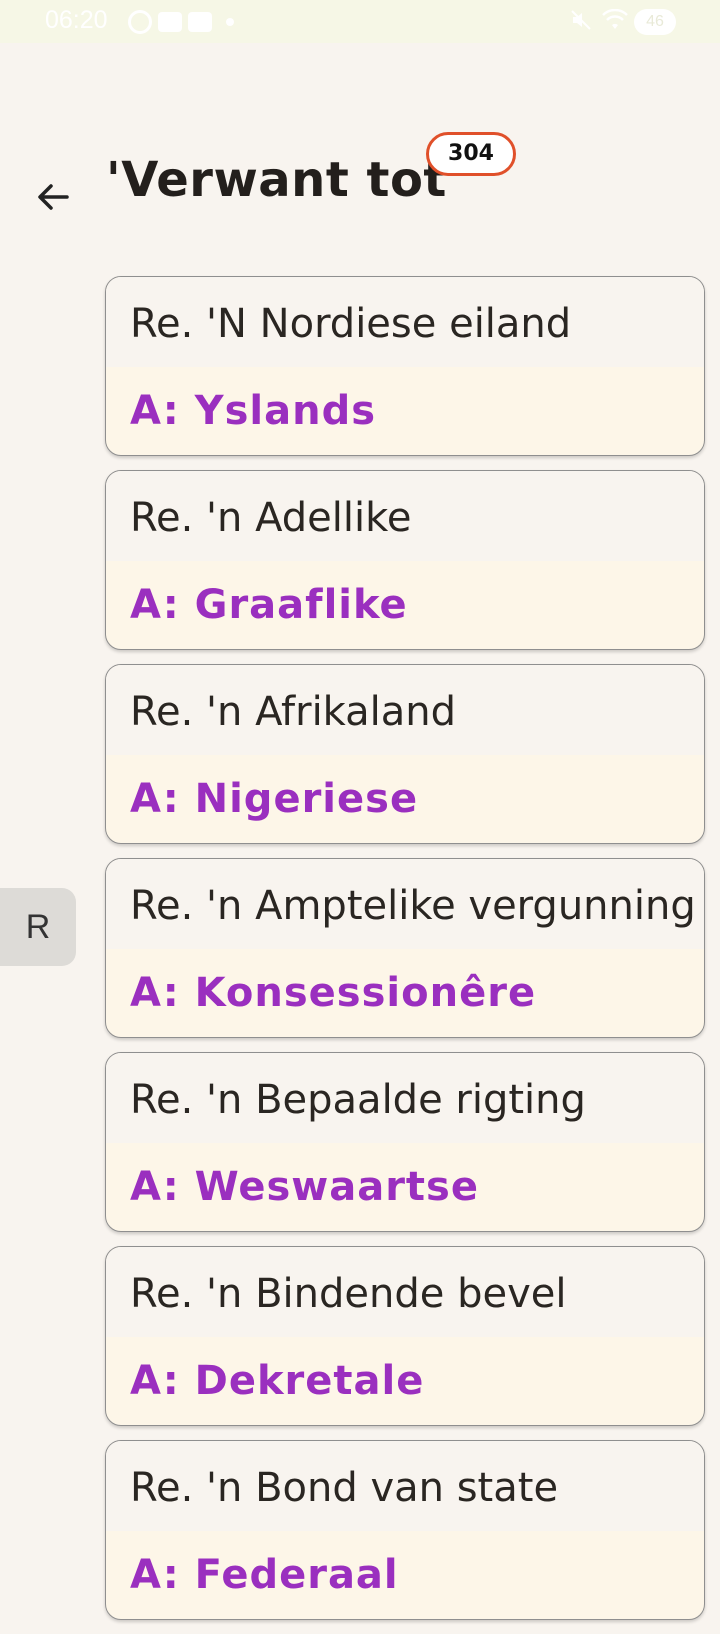  Describe the element at coordinates (264, 1575) in the screenshot. I see `card-answer: A: Federaal` at that location.